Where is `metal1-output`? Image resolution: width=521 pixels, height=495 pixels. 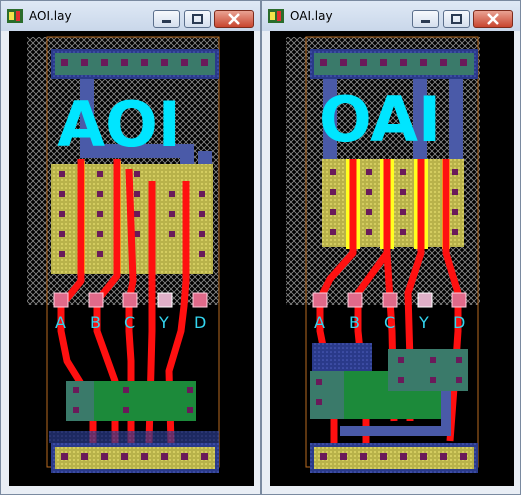
metal1-output is located at coordinates (134, 437).